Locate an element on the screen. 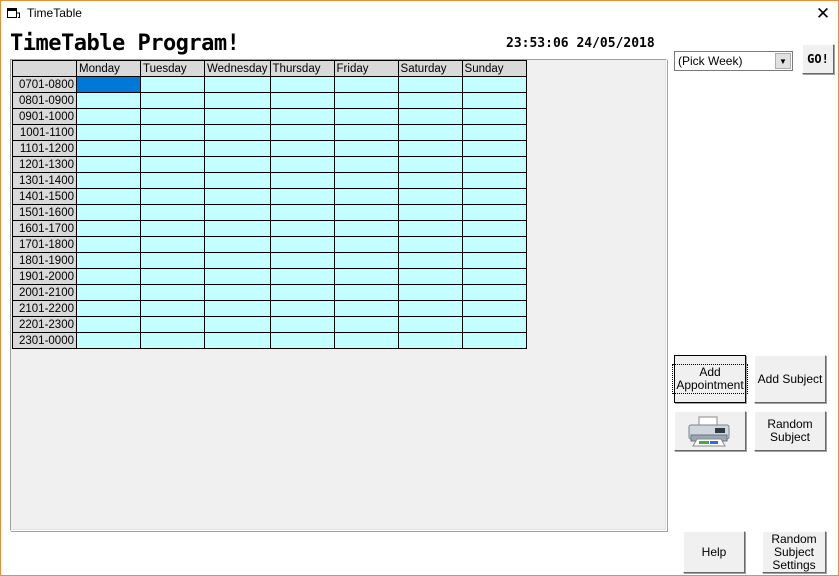  row-header-time: 2001-2100 is located at coordinates (44, 292).